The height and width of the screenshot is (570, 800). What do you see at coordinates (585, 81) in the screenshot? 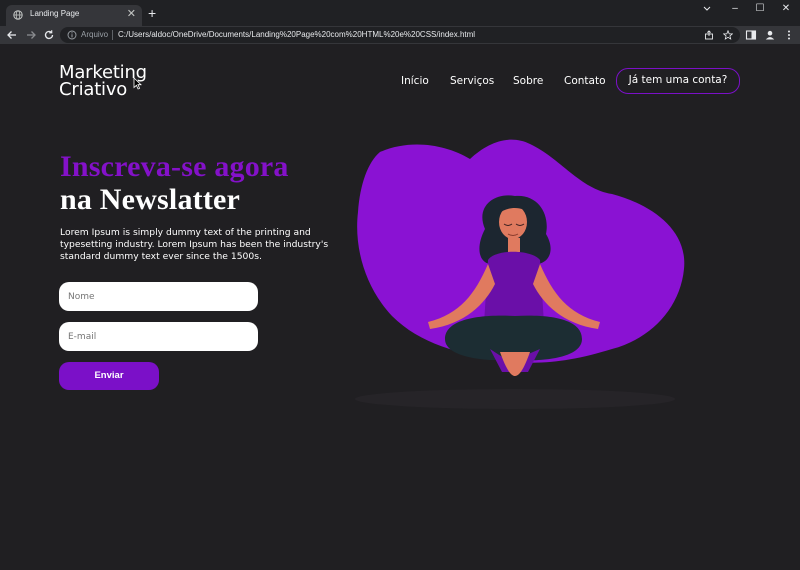
I see `nav-link-contato: Contato` at bounding box center [585, 81].